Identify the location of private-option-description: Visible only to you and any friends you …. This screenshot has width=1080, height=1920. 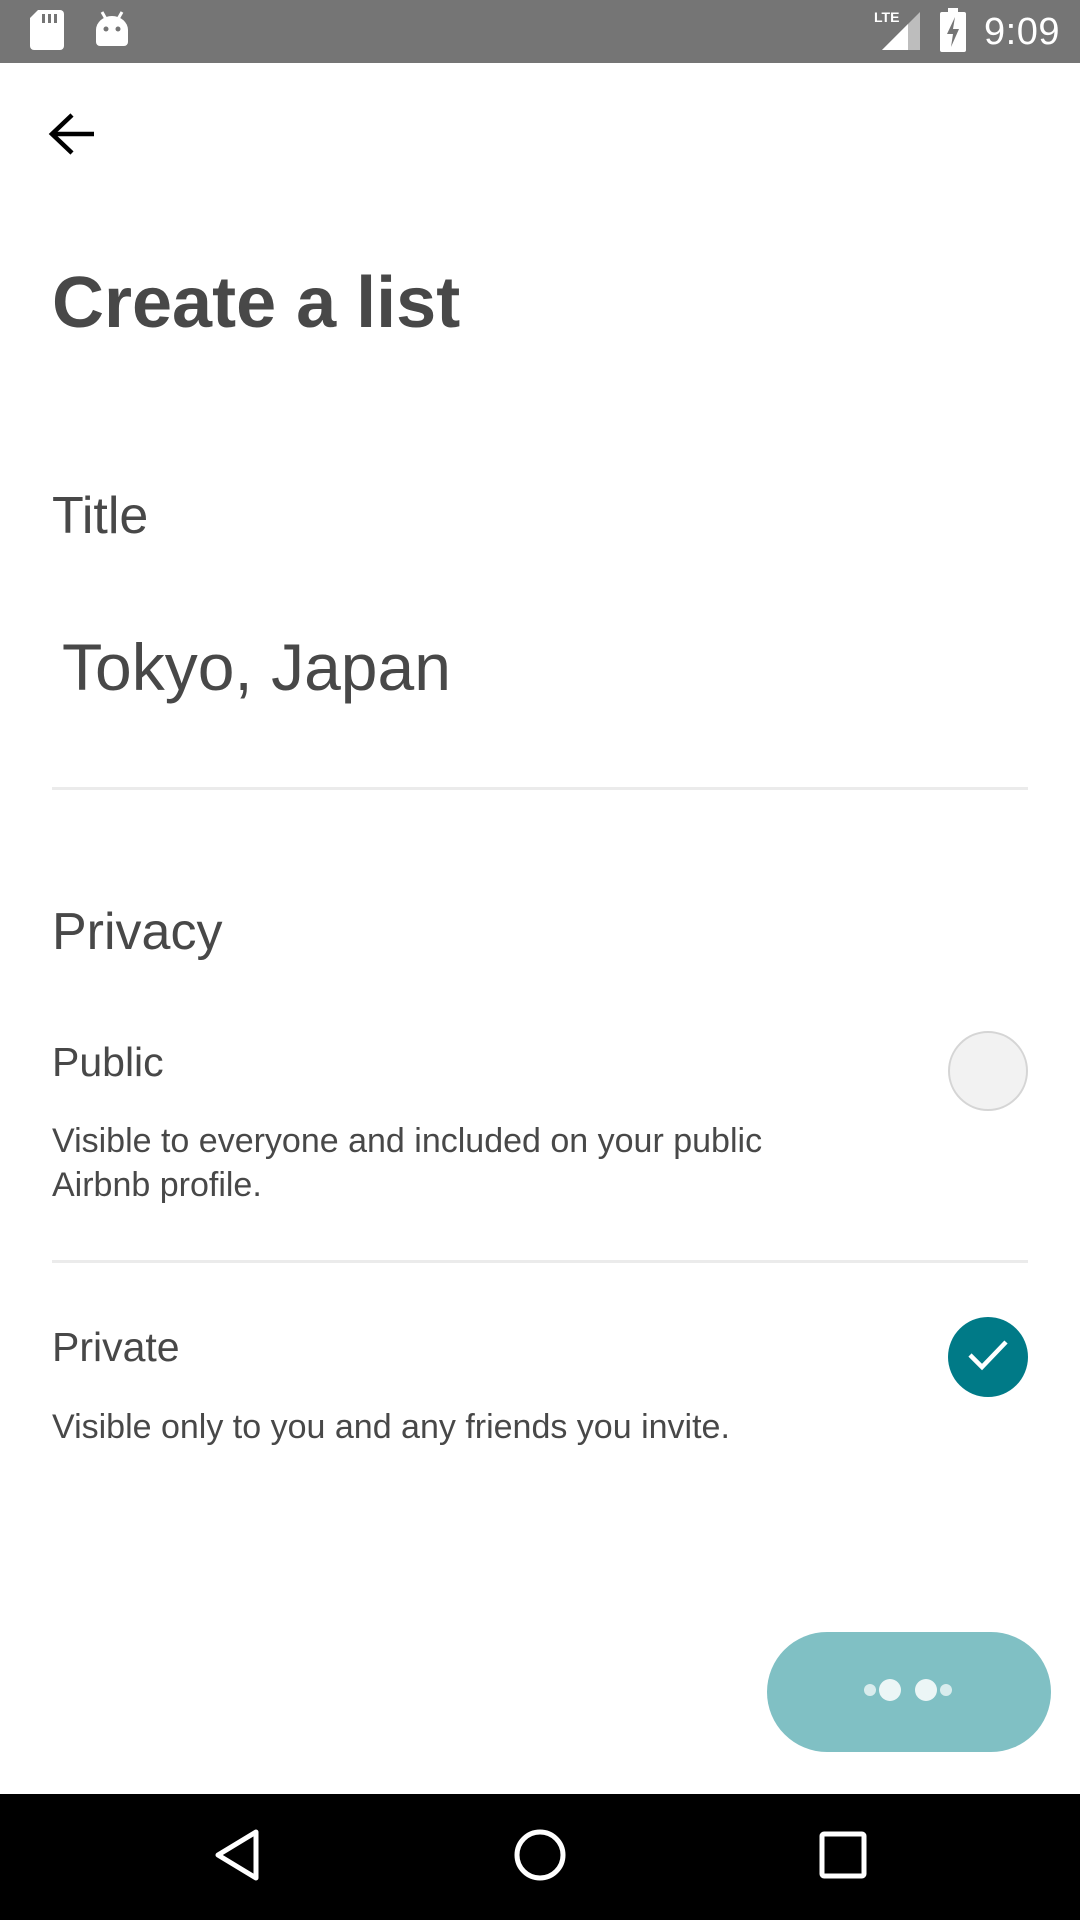
(391, 1427).